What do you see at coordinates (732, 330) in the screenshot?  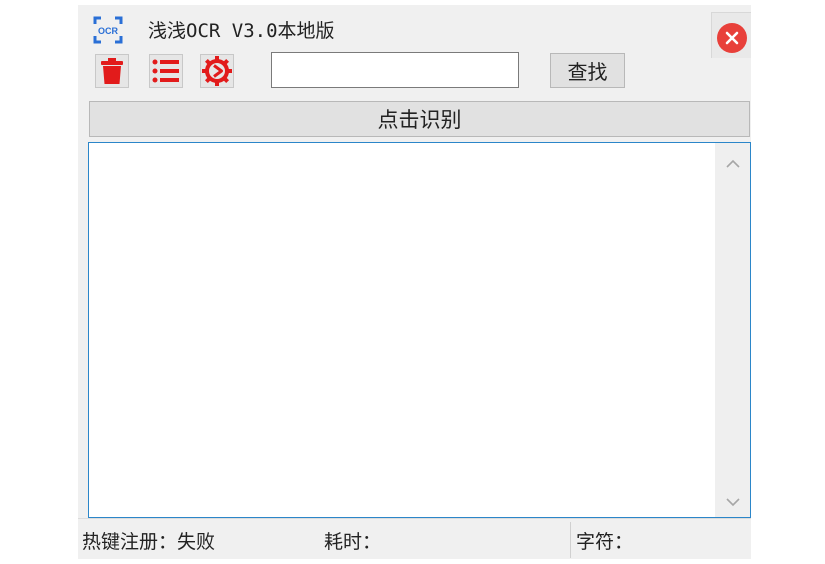 I see `vertical-scrollbar` at bounding box center [732, 330].